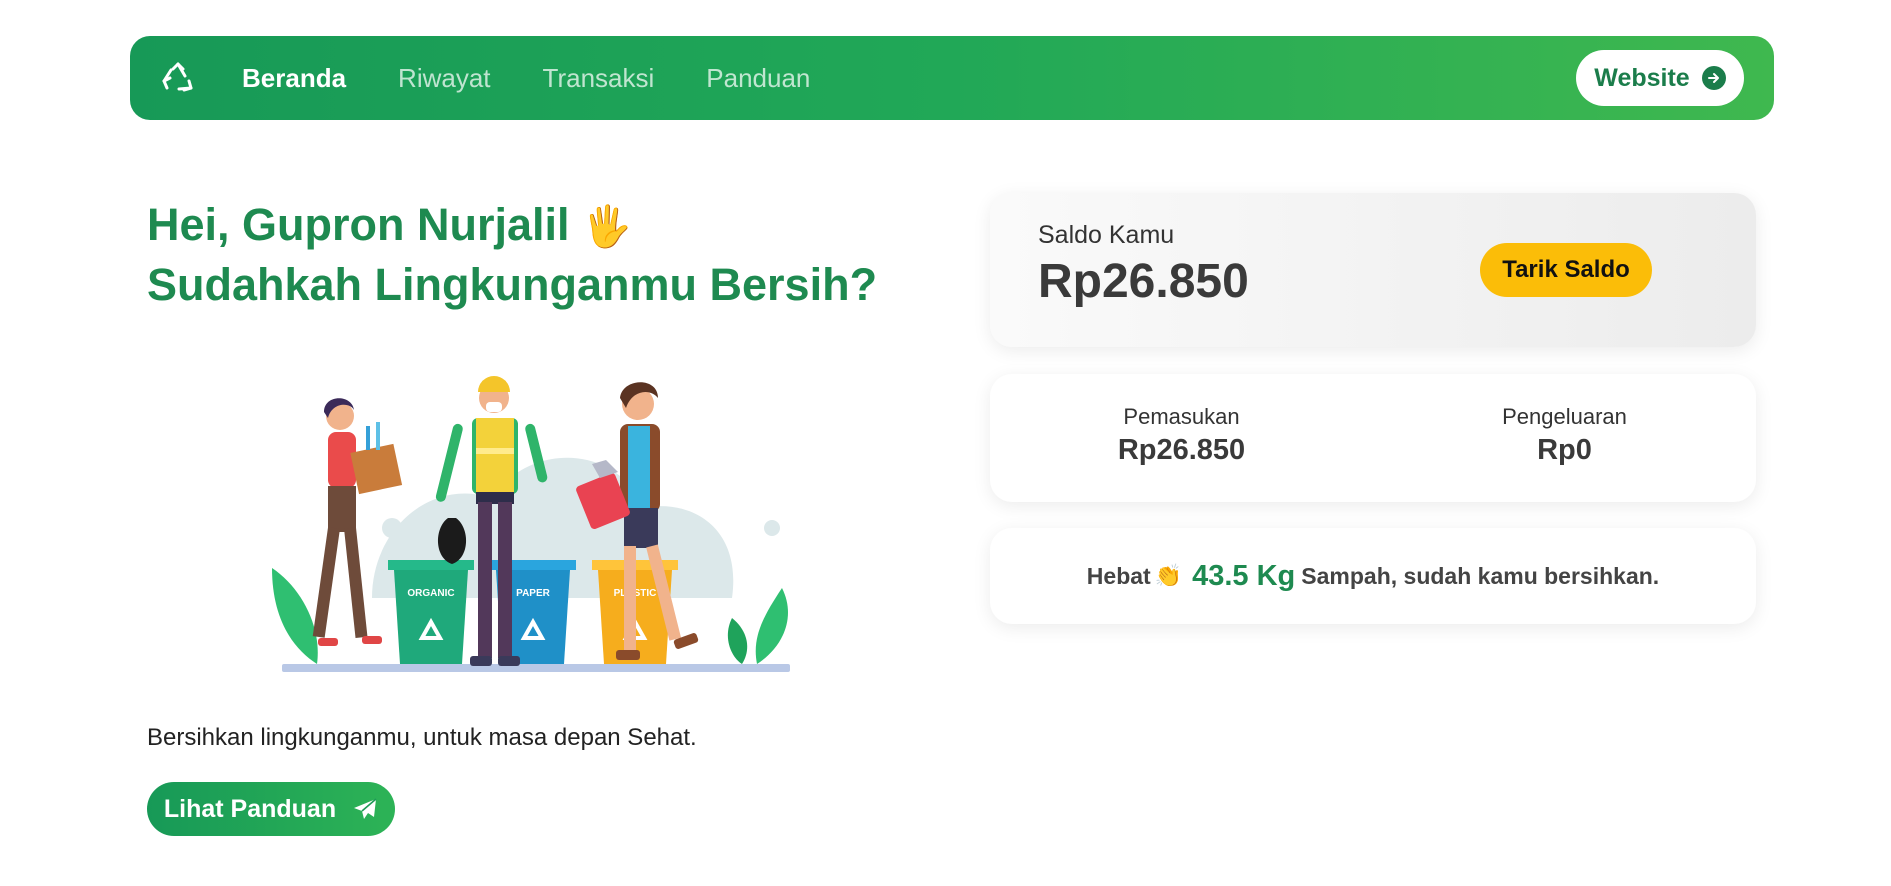  I want to click on paper-plane-icon, so click(365, 808).